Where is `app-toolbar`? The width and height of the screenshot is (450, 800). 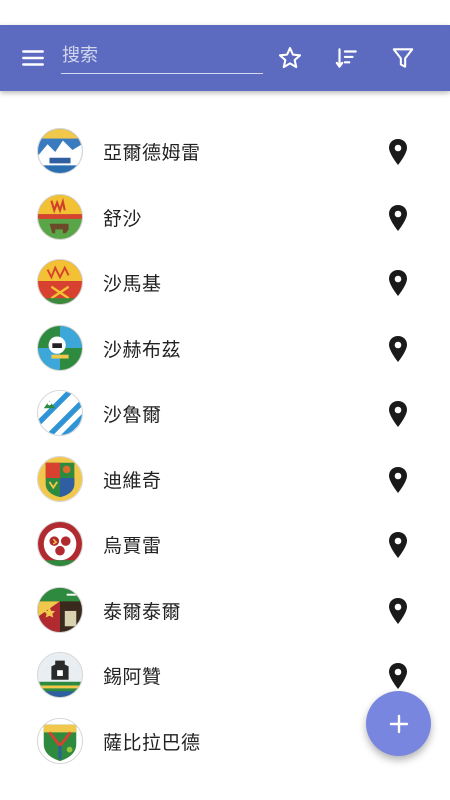 app-toolbar is located at coordinates (225, 58).